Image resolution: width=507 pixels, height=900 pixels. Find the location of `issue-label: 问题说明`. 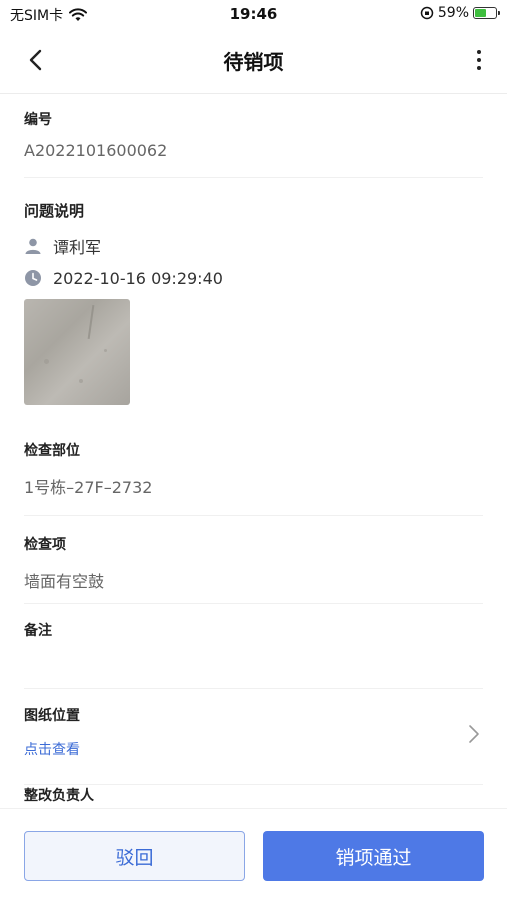

issue-label: 问题说明 is located at coordinates (54, 211).